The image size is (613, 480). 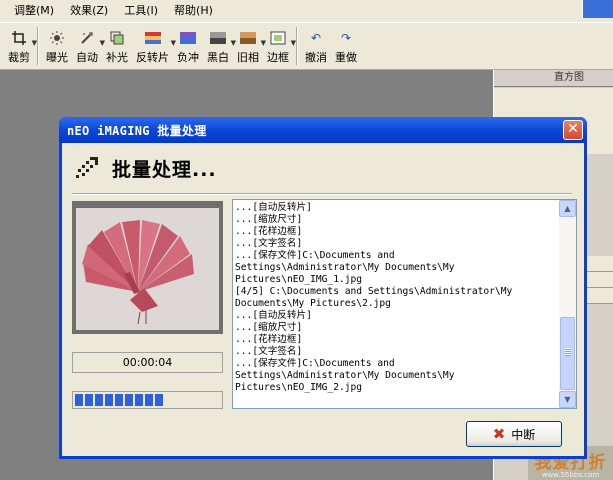 What do you see at coordinates (154, 46) in the screenshot?
I see `toolbar-reversal-film-button: 反转片 ▼` at bounding box center [154, 46].